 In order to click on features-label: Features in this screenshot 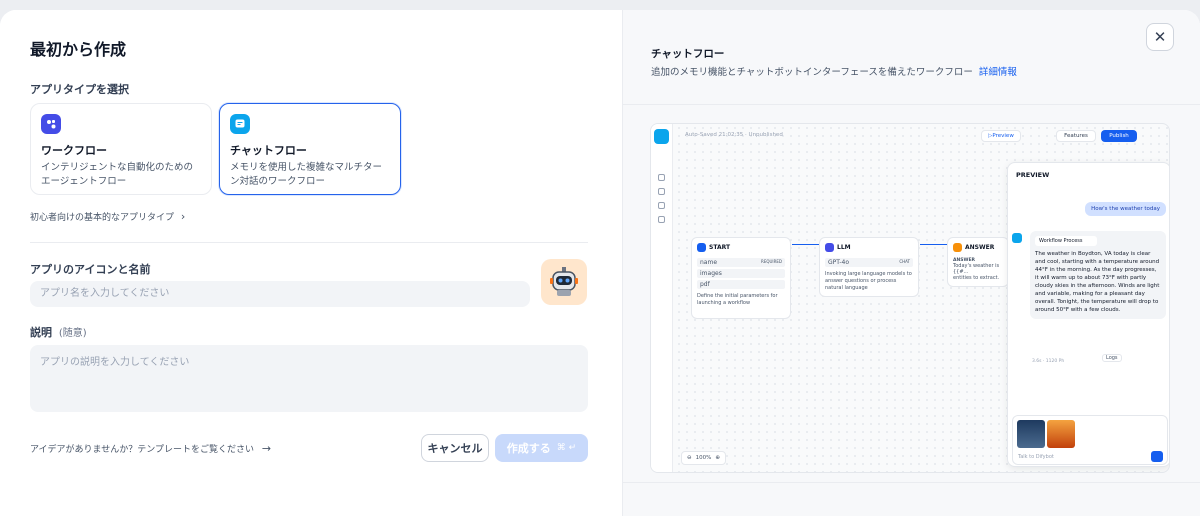, I will do `click(1076, 136)`.